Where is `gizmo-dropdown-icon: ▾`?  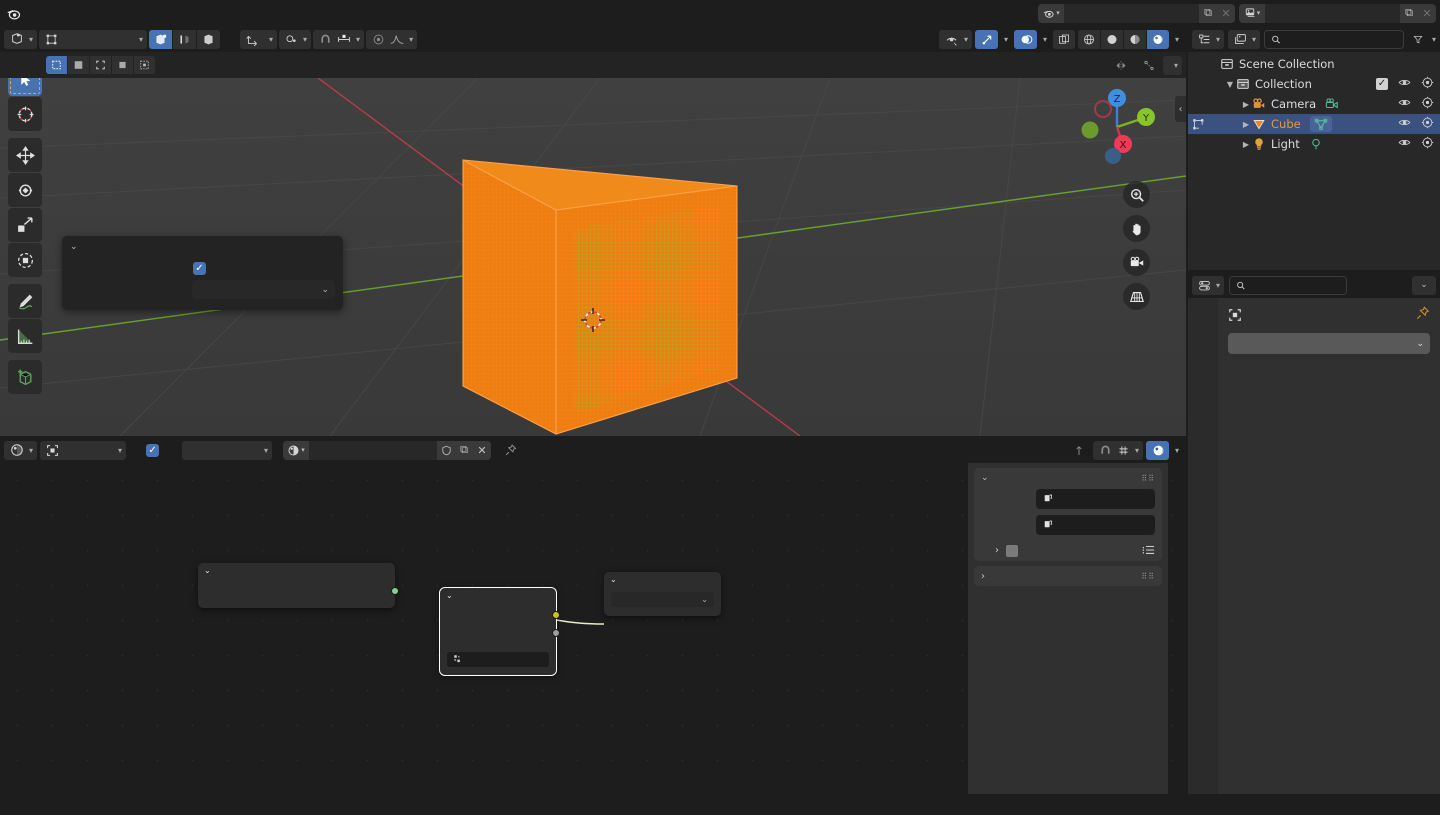 gizmo-dropdown-icon: ▾ is located at coordinates (1006, 39).